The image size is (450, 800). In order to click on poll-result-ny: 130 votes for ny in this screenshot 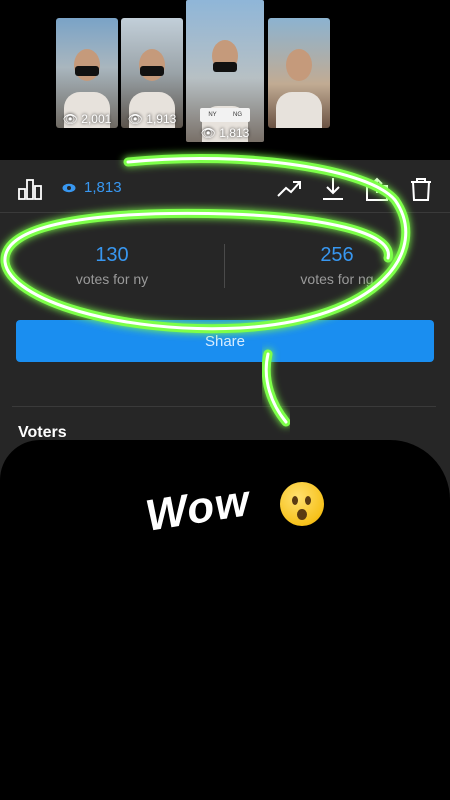, I will do `click(112, 265)`.